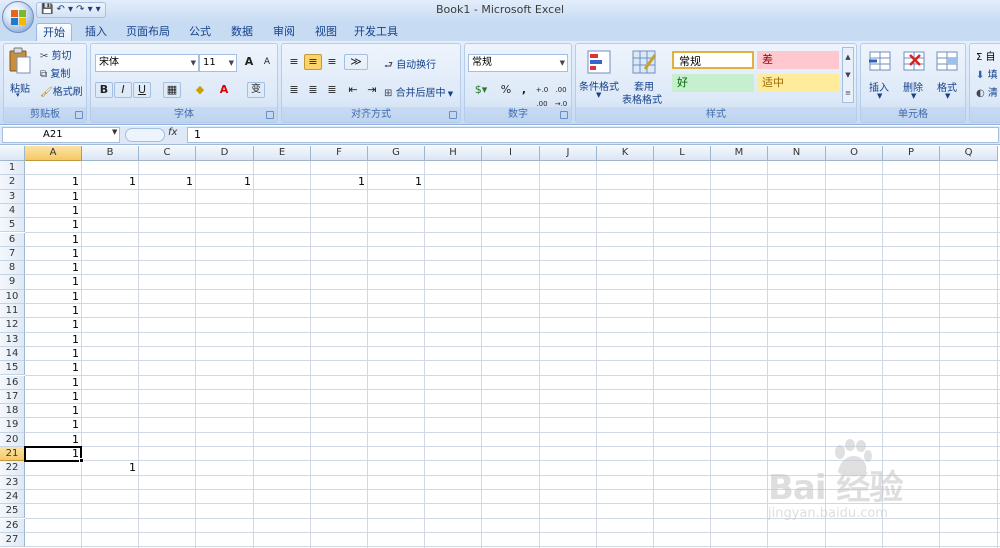 The image size is (1000, 548). What do you see at coordinates (511, 153) in the screenshot?
I see `column-header-I: I` at bounding box center [511, 153].